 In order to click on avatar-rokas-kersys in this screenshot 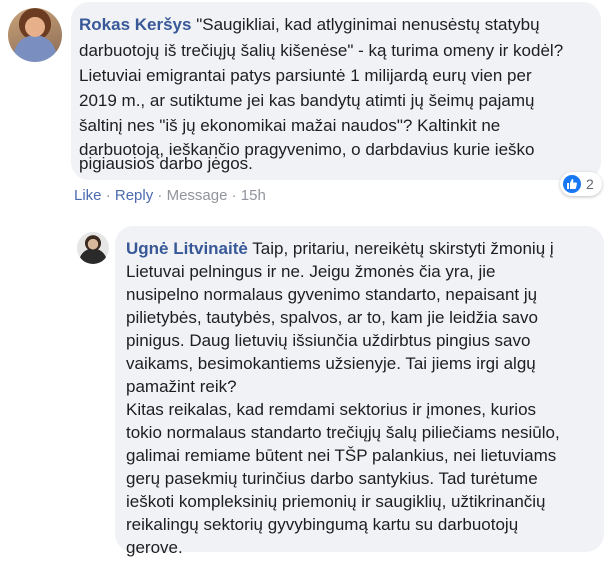, I will do `click(35, 35)`.